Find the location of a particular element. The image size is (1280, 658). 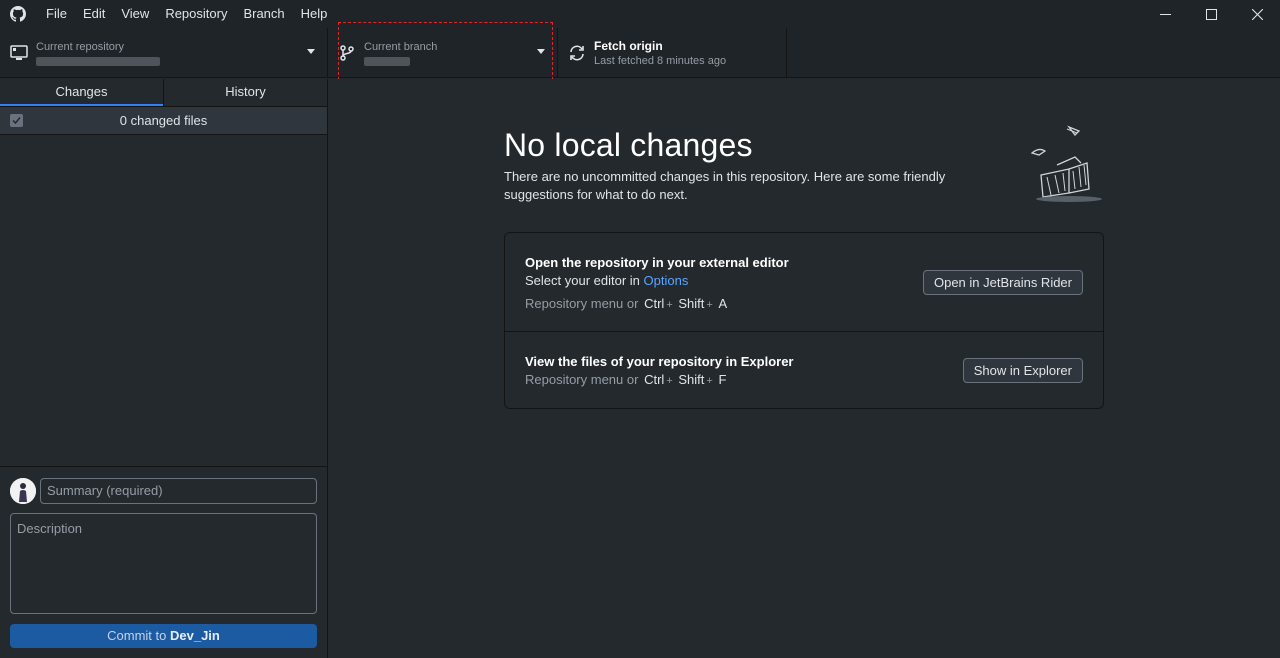

changed-files-count: 0 changed files is located at coordinates (163, 120).